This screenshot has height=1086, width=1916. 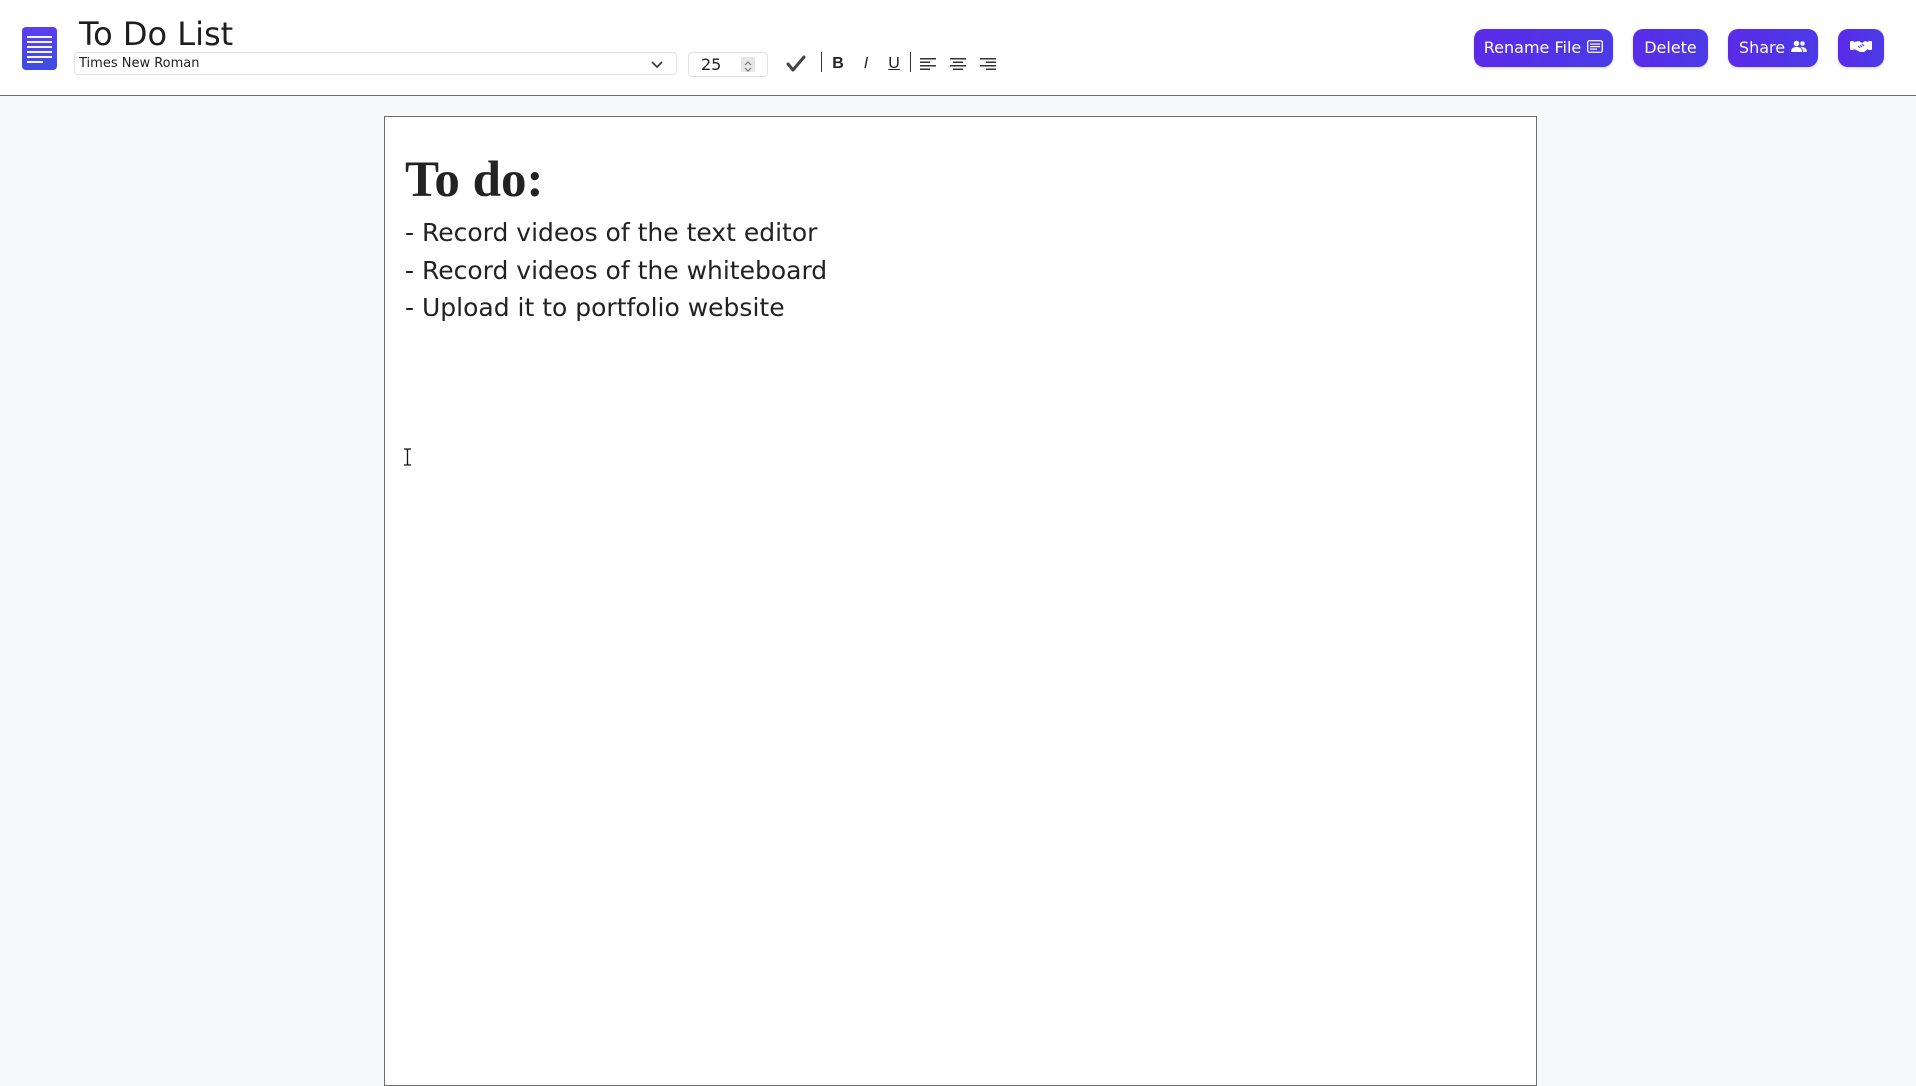 What do you see at coordinates (156, 34) in the screenshot?
I see `document-title: To Do List` at bounding box center [156, 34].